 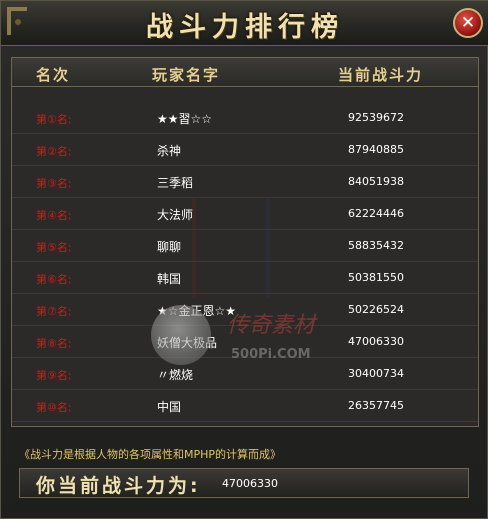 I want to click on rank-label: 第⑥名:, so click(x=54, y=279).